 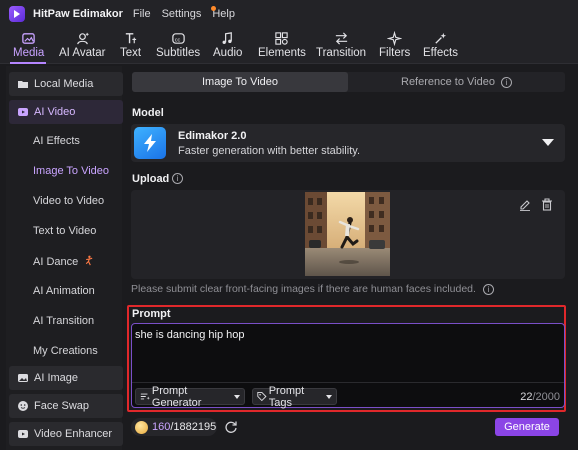 I want to click on char-count: 22, so click(x=526, y=397).